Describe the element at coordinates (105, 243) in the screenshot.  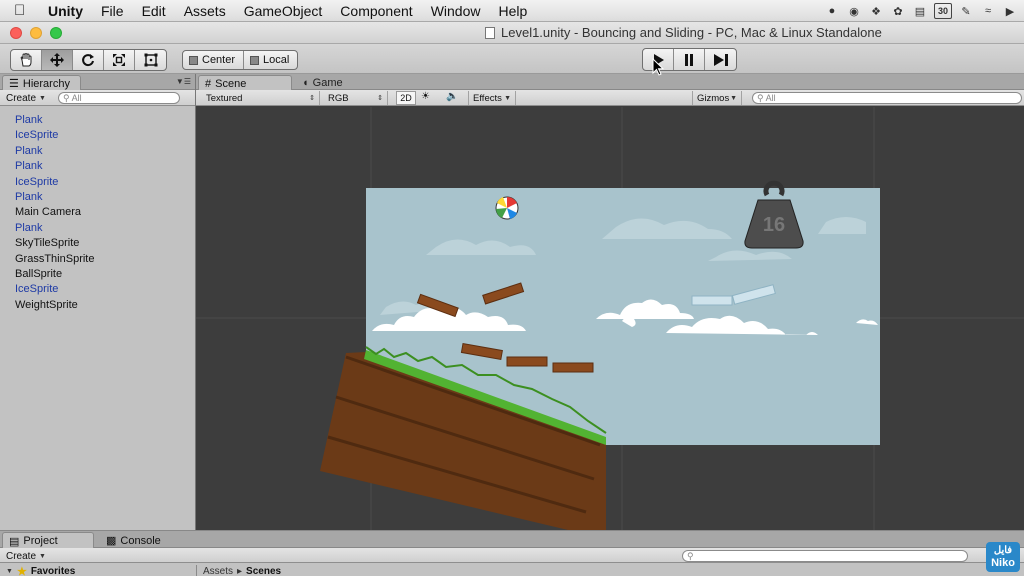
I see `hierarchy-item: SkyTileSprite` at that location.